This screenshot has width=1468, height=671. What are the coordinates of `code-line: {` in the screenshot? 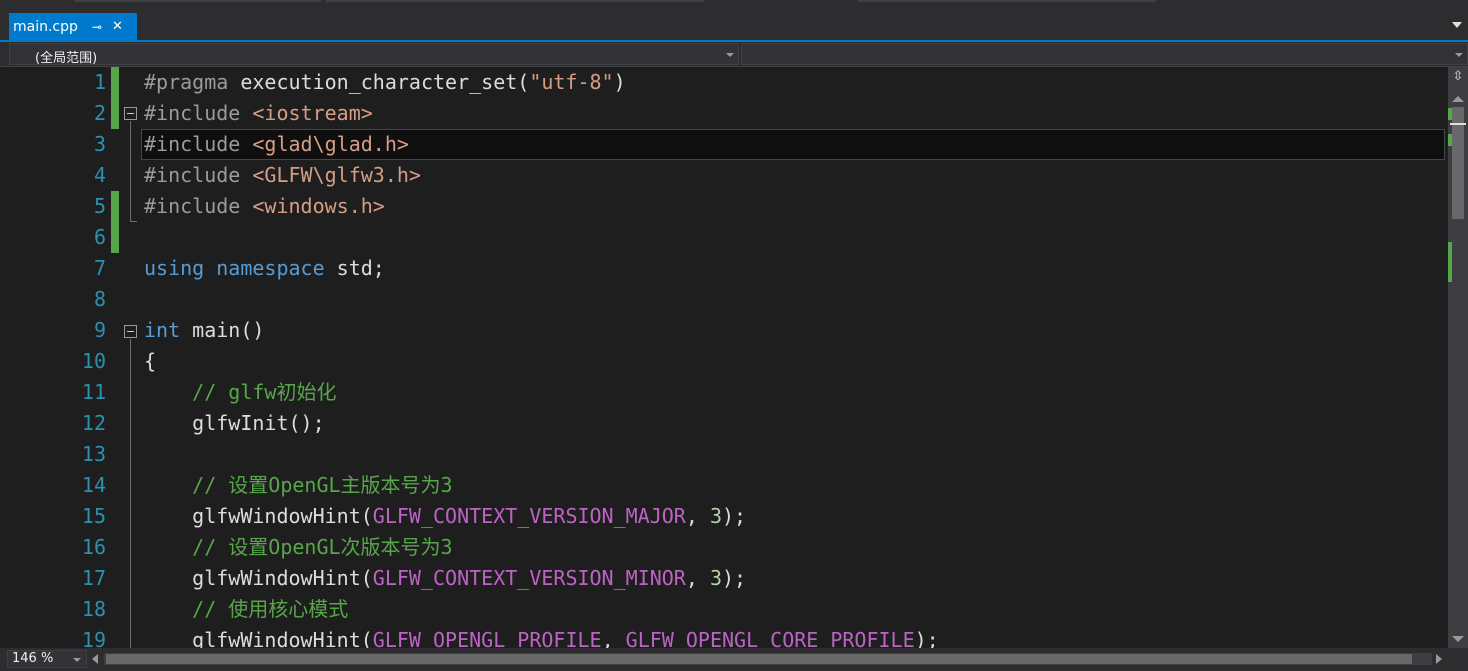 It's located at (796, 361).